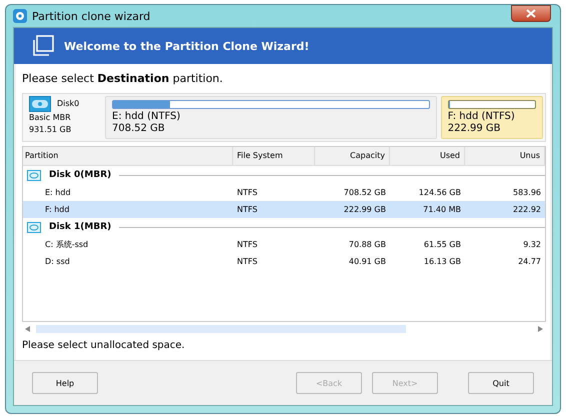  Describe the element at coordinates (274, 156) in the screenshot. I see `column-header: File System` at that location.